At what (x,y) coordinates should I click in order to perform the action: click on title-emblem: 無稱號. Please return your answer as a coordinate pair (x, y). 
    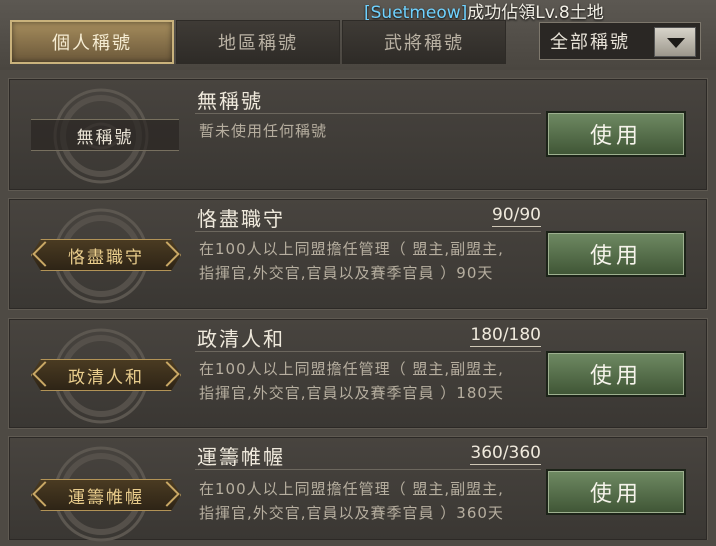
    Looking at the image, I should click on (104, 134).